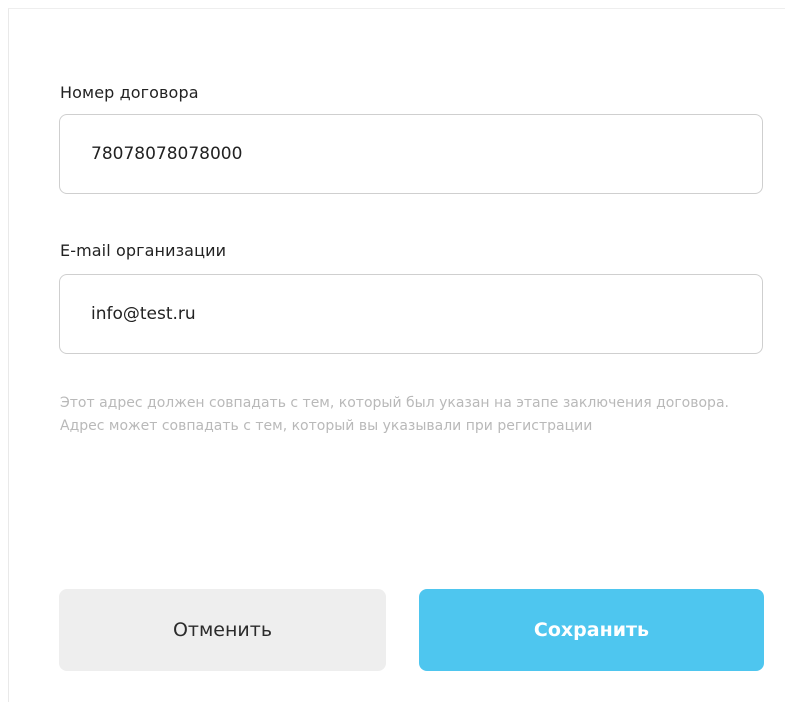  Describe the element at coordinates (411, 314) in the screenshot. I see `org-email-input` at that location.